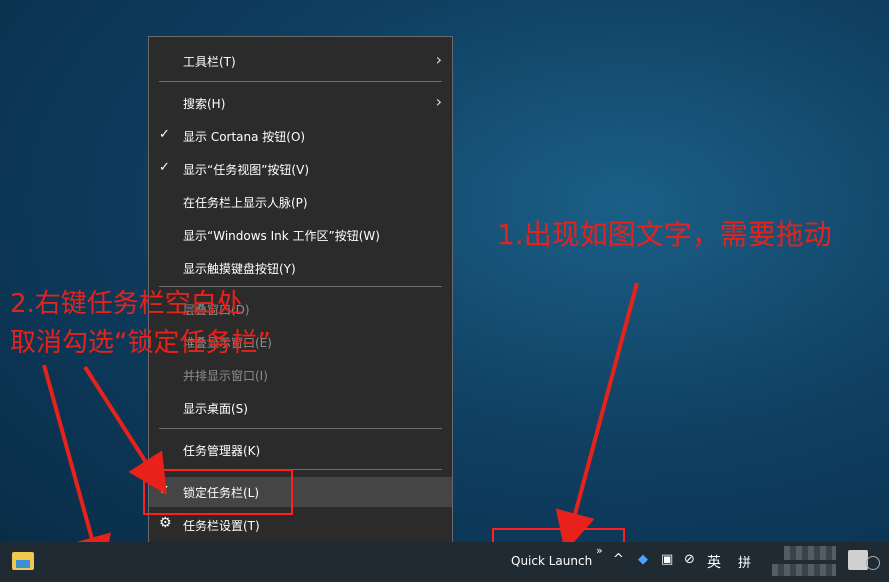  I want to click on file-explorer-icon, so click(23, 561).